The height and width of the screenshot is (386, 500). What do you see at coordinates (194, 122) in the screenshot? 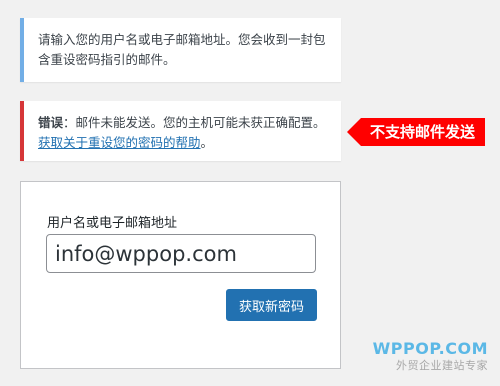
I see `error-message: ：邮件未能发送。您的主机可能未获正确配置。` at bounding box center [194, 122].